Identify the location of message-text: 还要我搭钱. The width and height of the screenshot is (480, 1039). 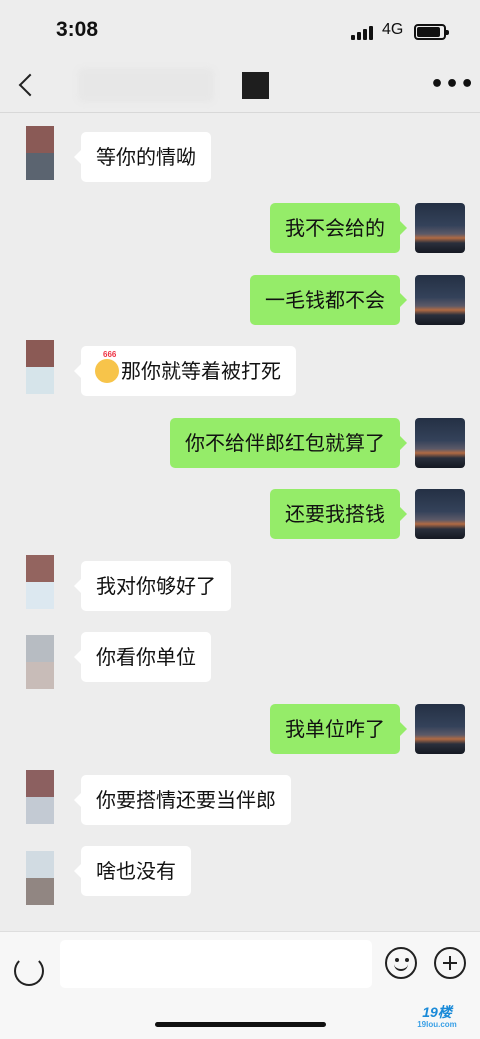
(335, 514).